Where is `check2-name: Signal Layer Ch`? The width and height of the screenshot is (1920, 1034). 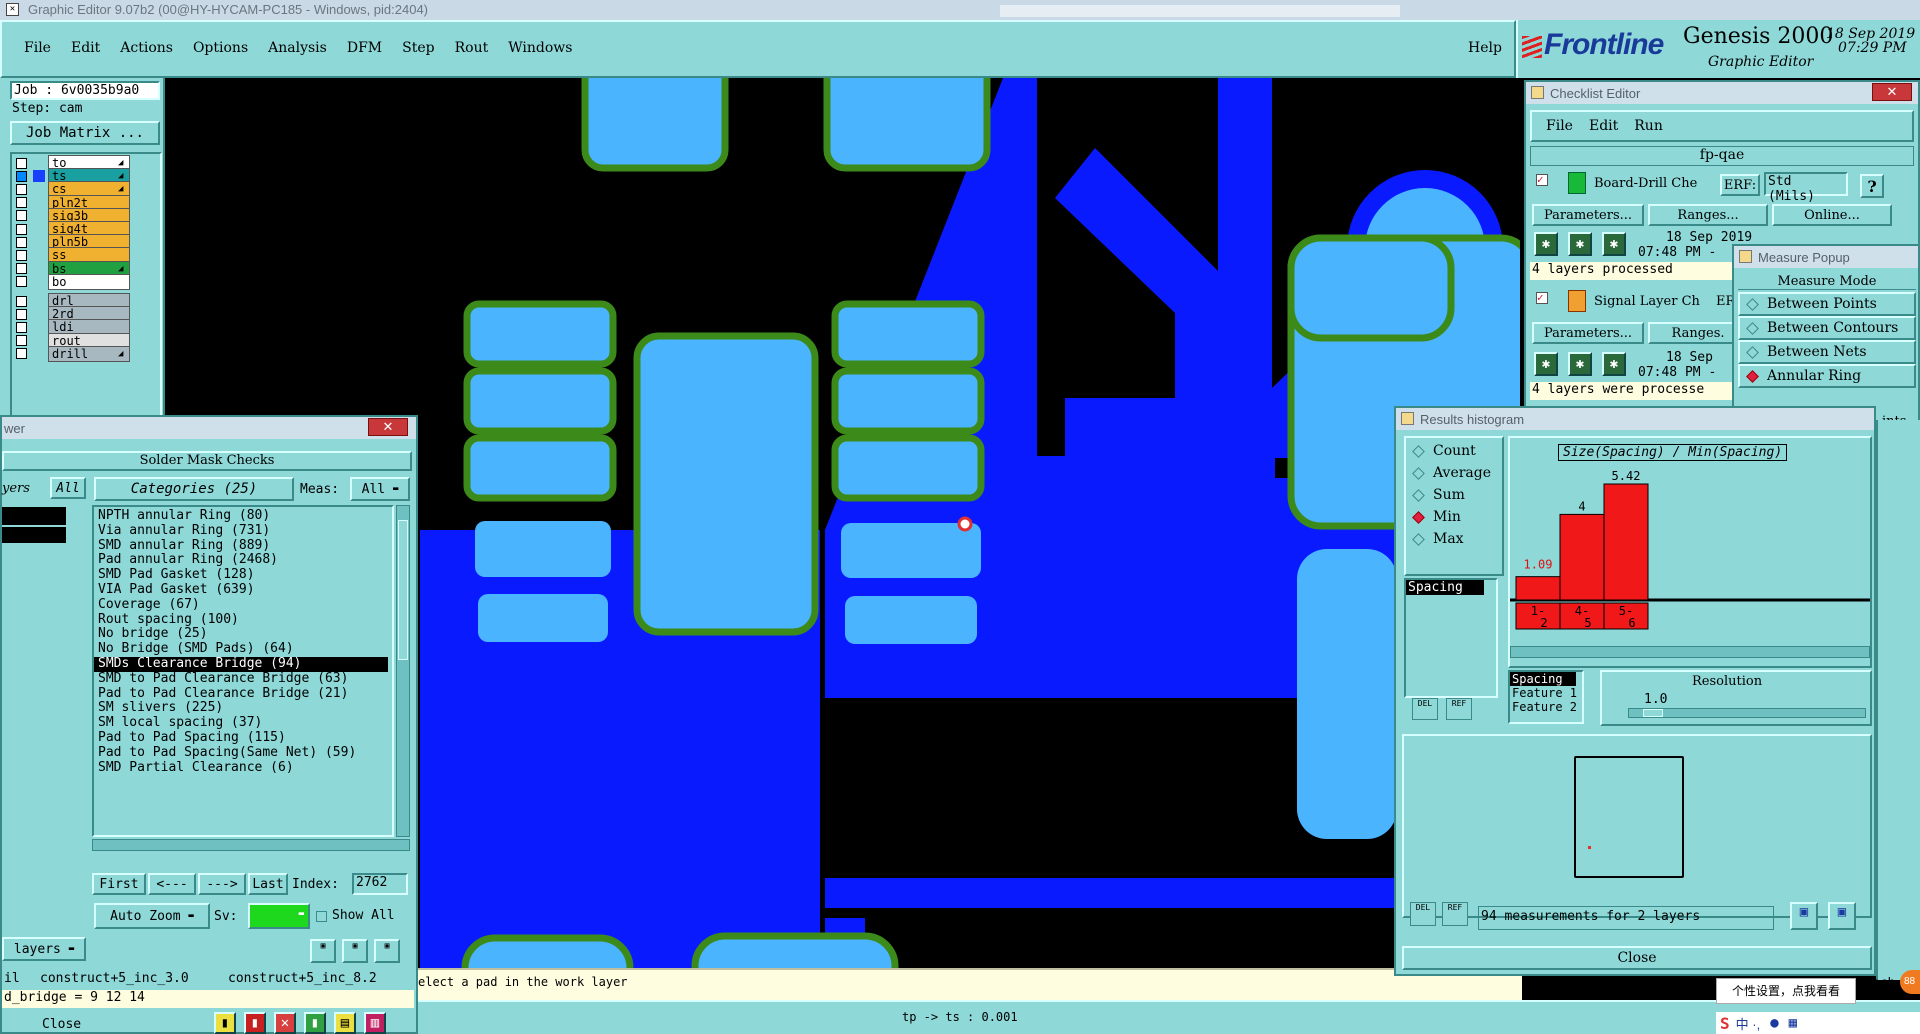 check2-name: Signal Layer Ch is located at coordinates (1654, 301).